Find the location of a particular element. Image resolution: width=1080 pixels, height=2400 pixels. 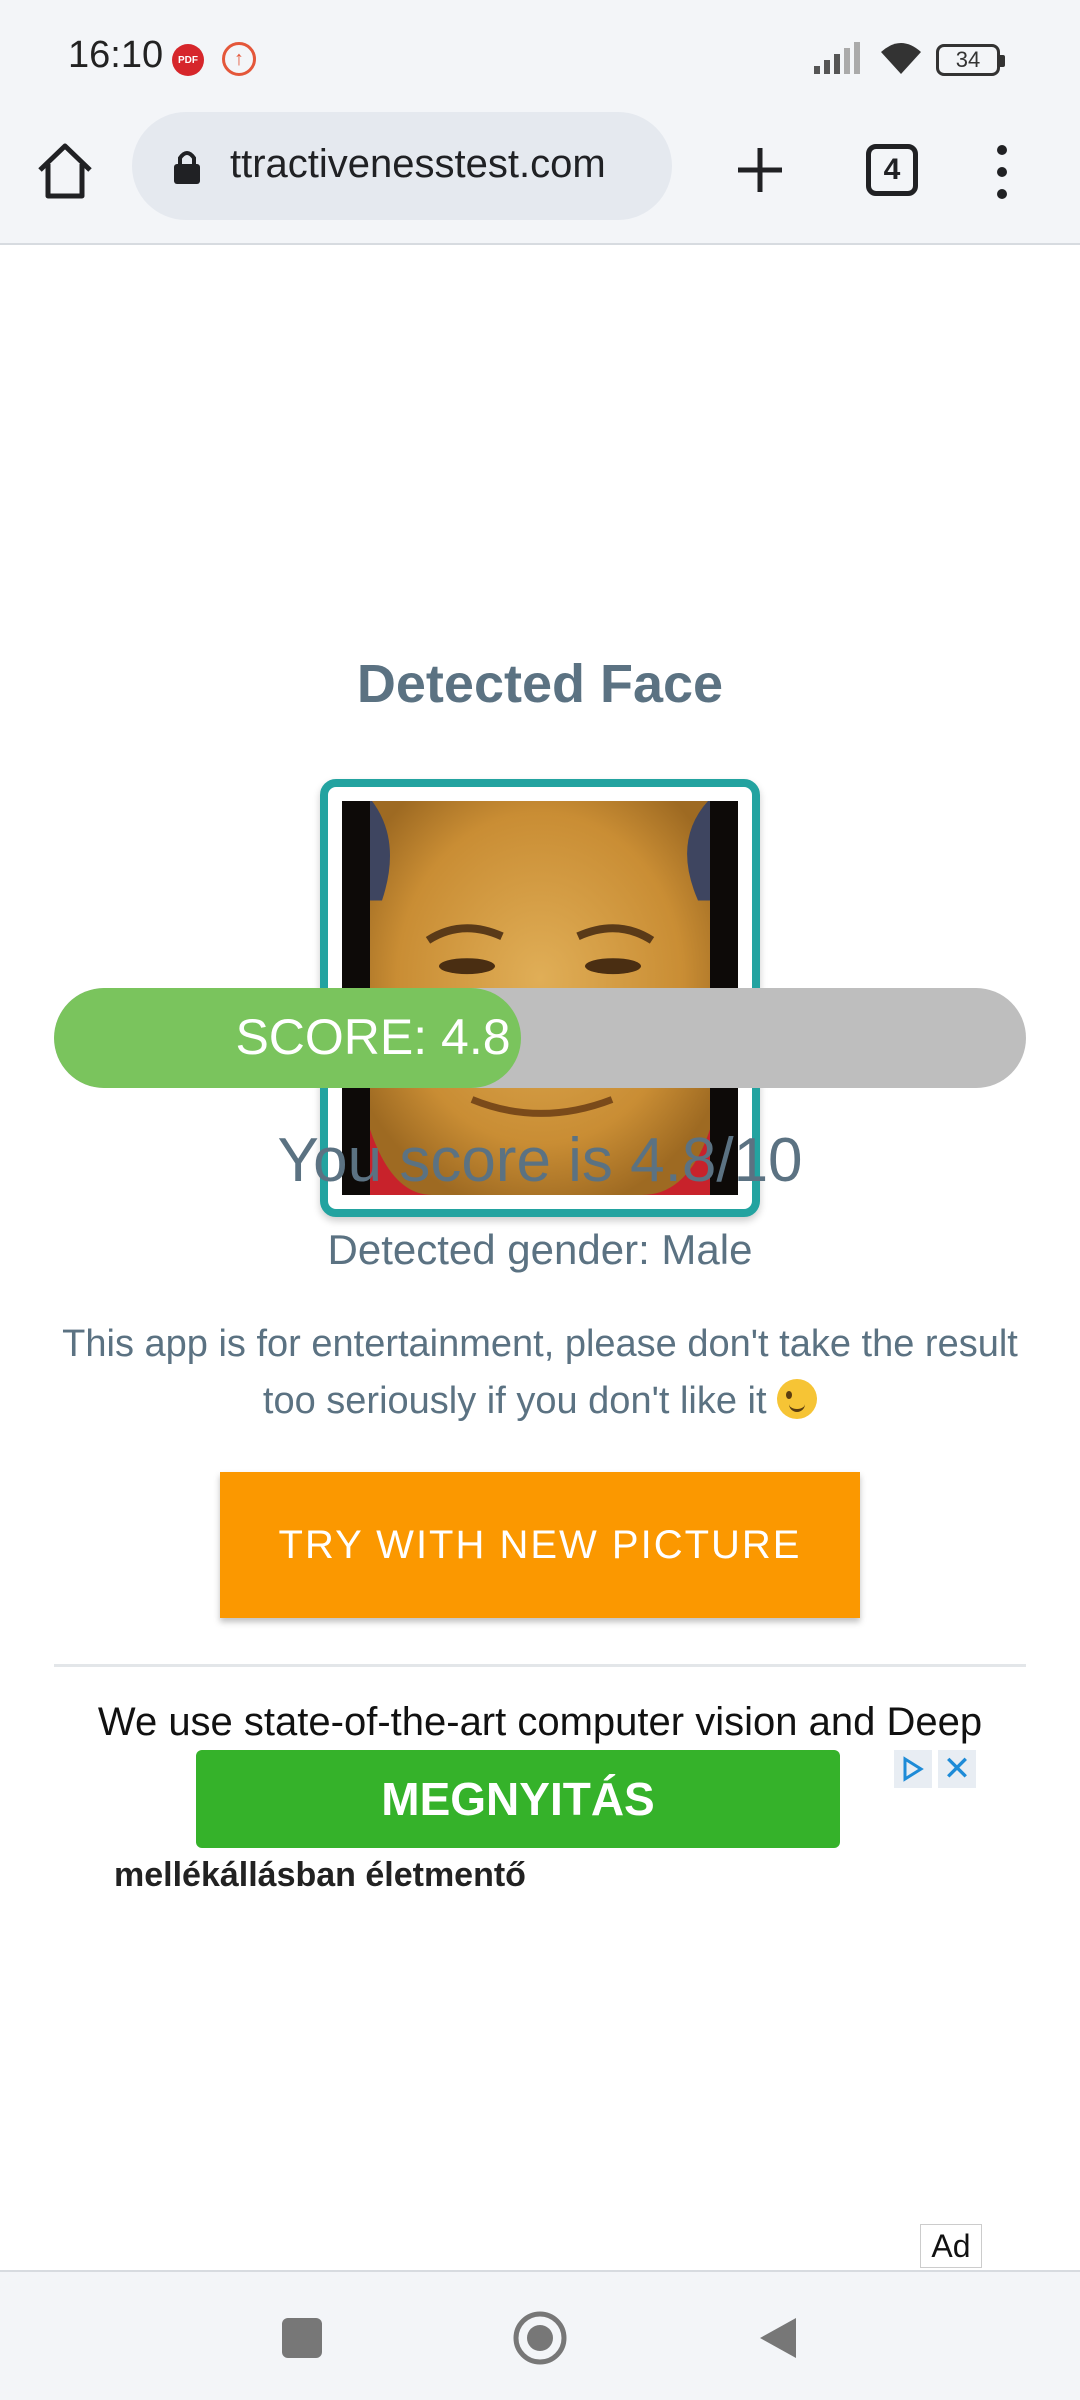

back-icon is located at coordinates (778, 2338).